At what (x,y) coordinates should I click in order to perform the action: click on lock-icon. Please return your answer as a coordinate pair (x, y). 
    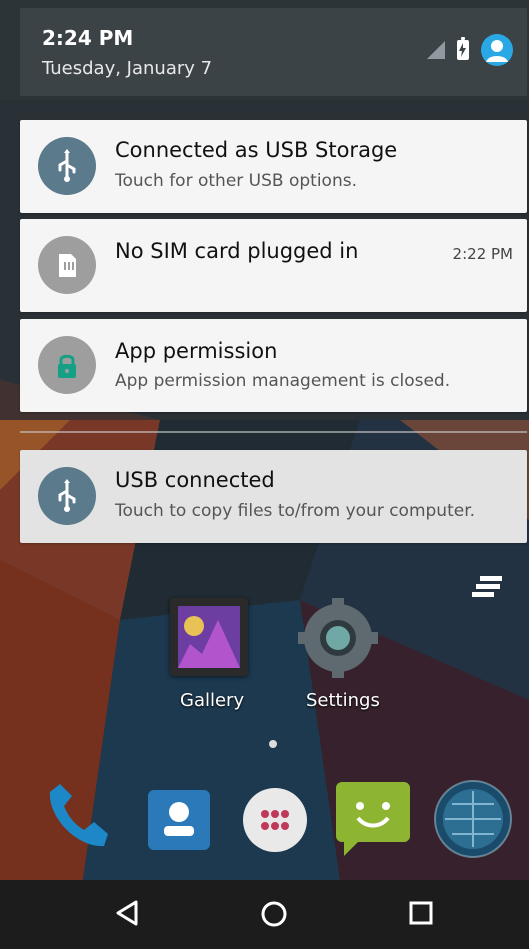
    Looking at the image, I should click on (67, 365).